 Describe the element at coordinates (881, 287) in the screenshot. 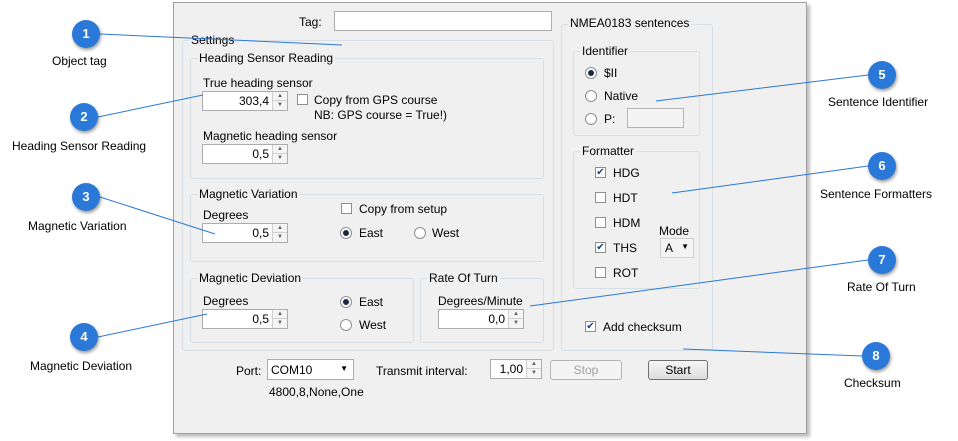

I see `callout-label-7: Rate Of Turn` at that location.